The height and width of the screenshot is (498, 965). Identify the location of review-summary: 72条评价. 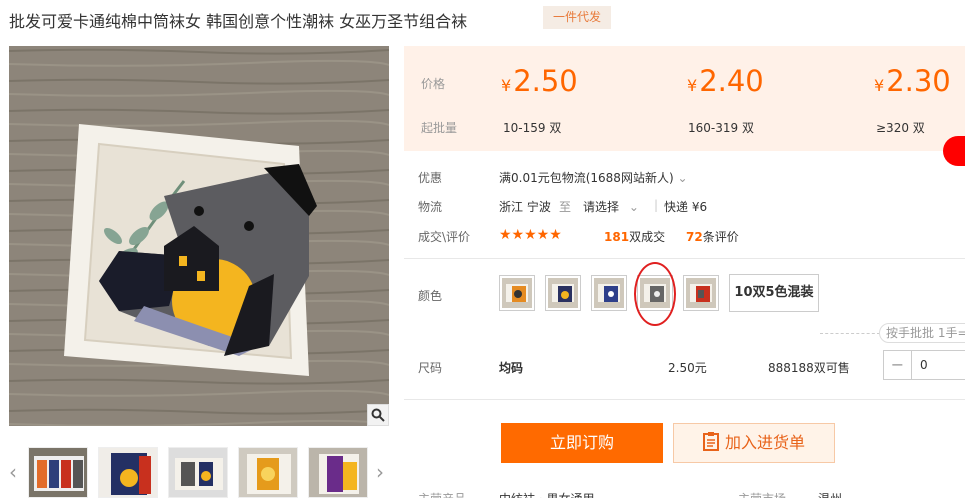
(712, 236).